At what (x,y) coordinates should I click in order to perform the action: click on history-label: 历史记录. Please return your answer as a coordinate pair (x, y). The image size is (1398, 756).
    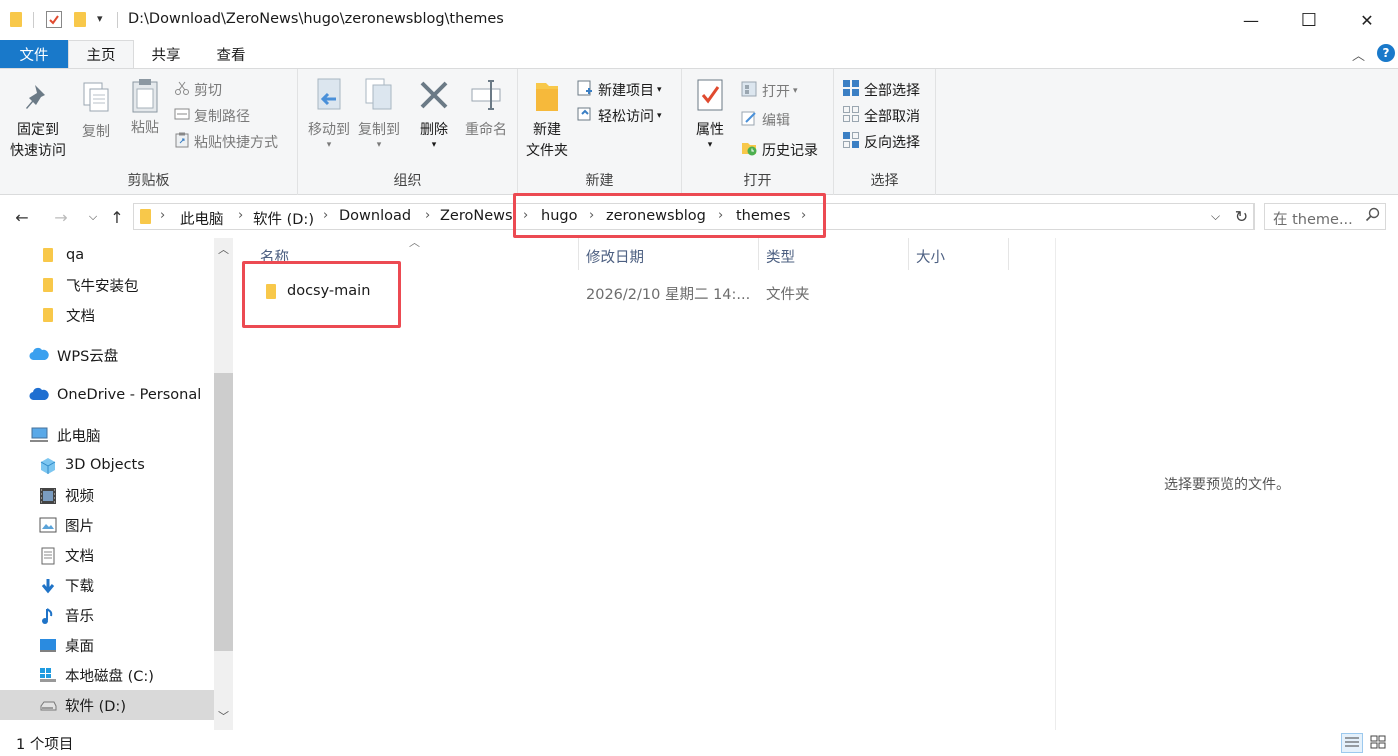
    Looking at the image, I should click on (790, 151).